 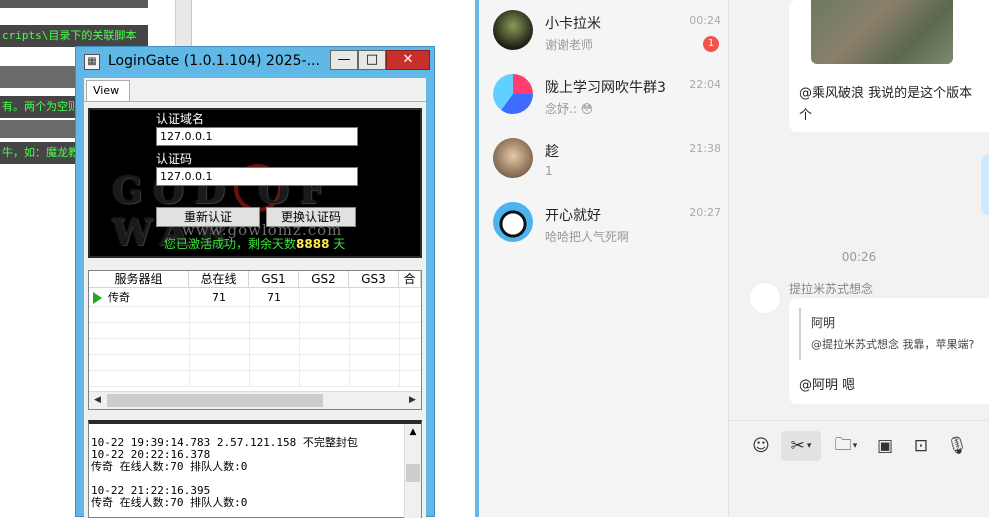 What do you see at coordinates (74, 36) in the screenshot?
I see `editor-line: cripts\目录下的关联脚本` at bounding box center [74, 36].